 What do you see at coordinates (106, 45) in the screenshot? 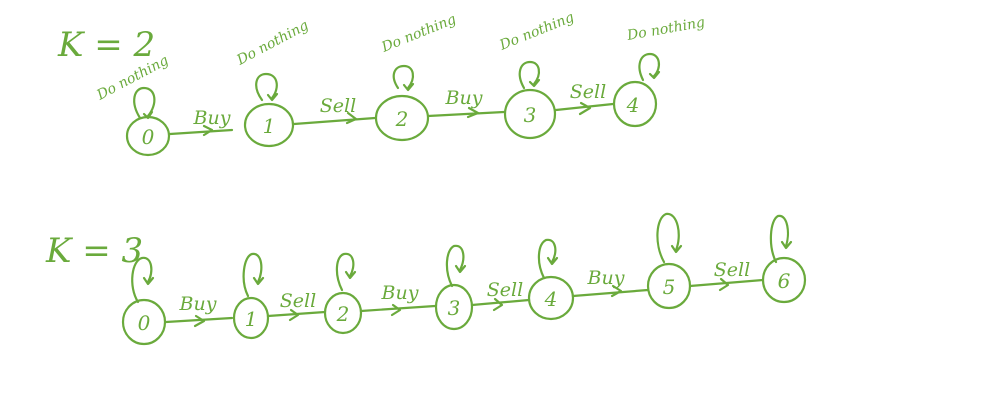
I see `k-label: K = 2` at bounding box center [106, 45].